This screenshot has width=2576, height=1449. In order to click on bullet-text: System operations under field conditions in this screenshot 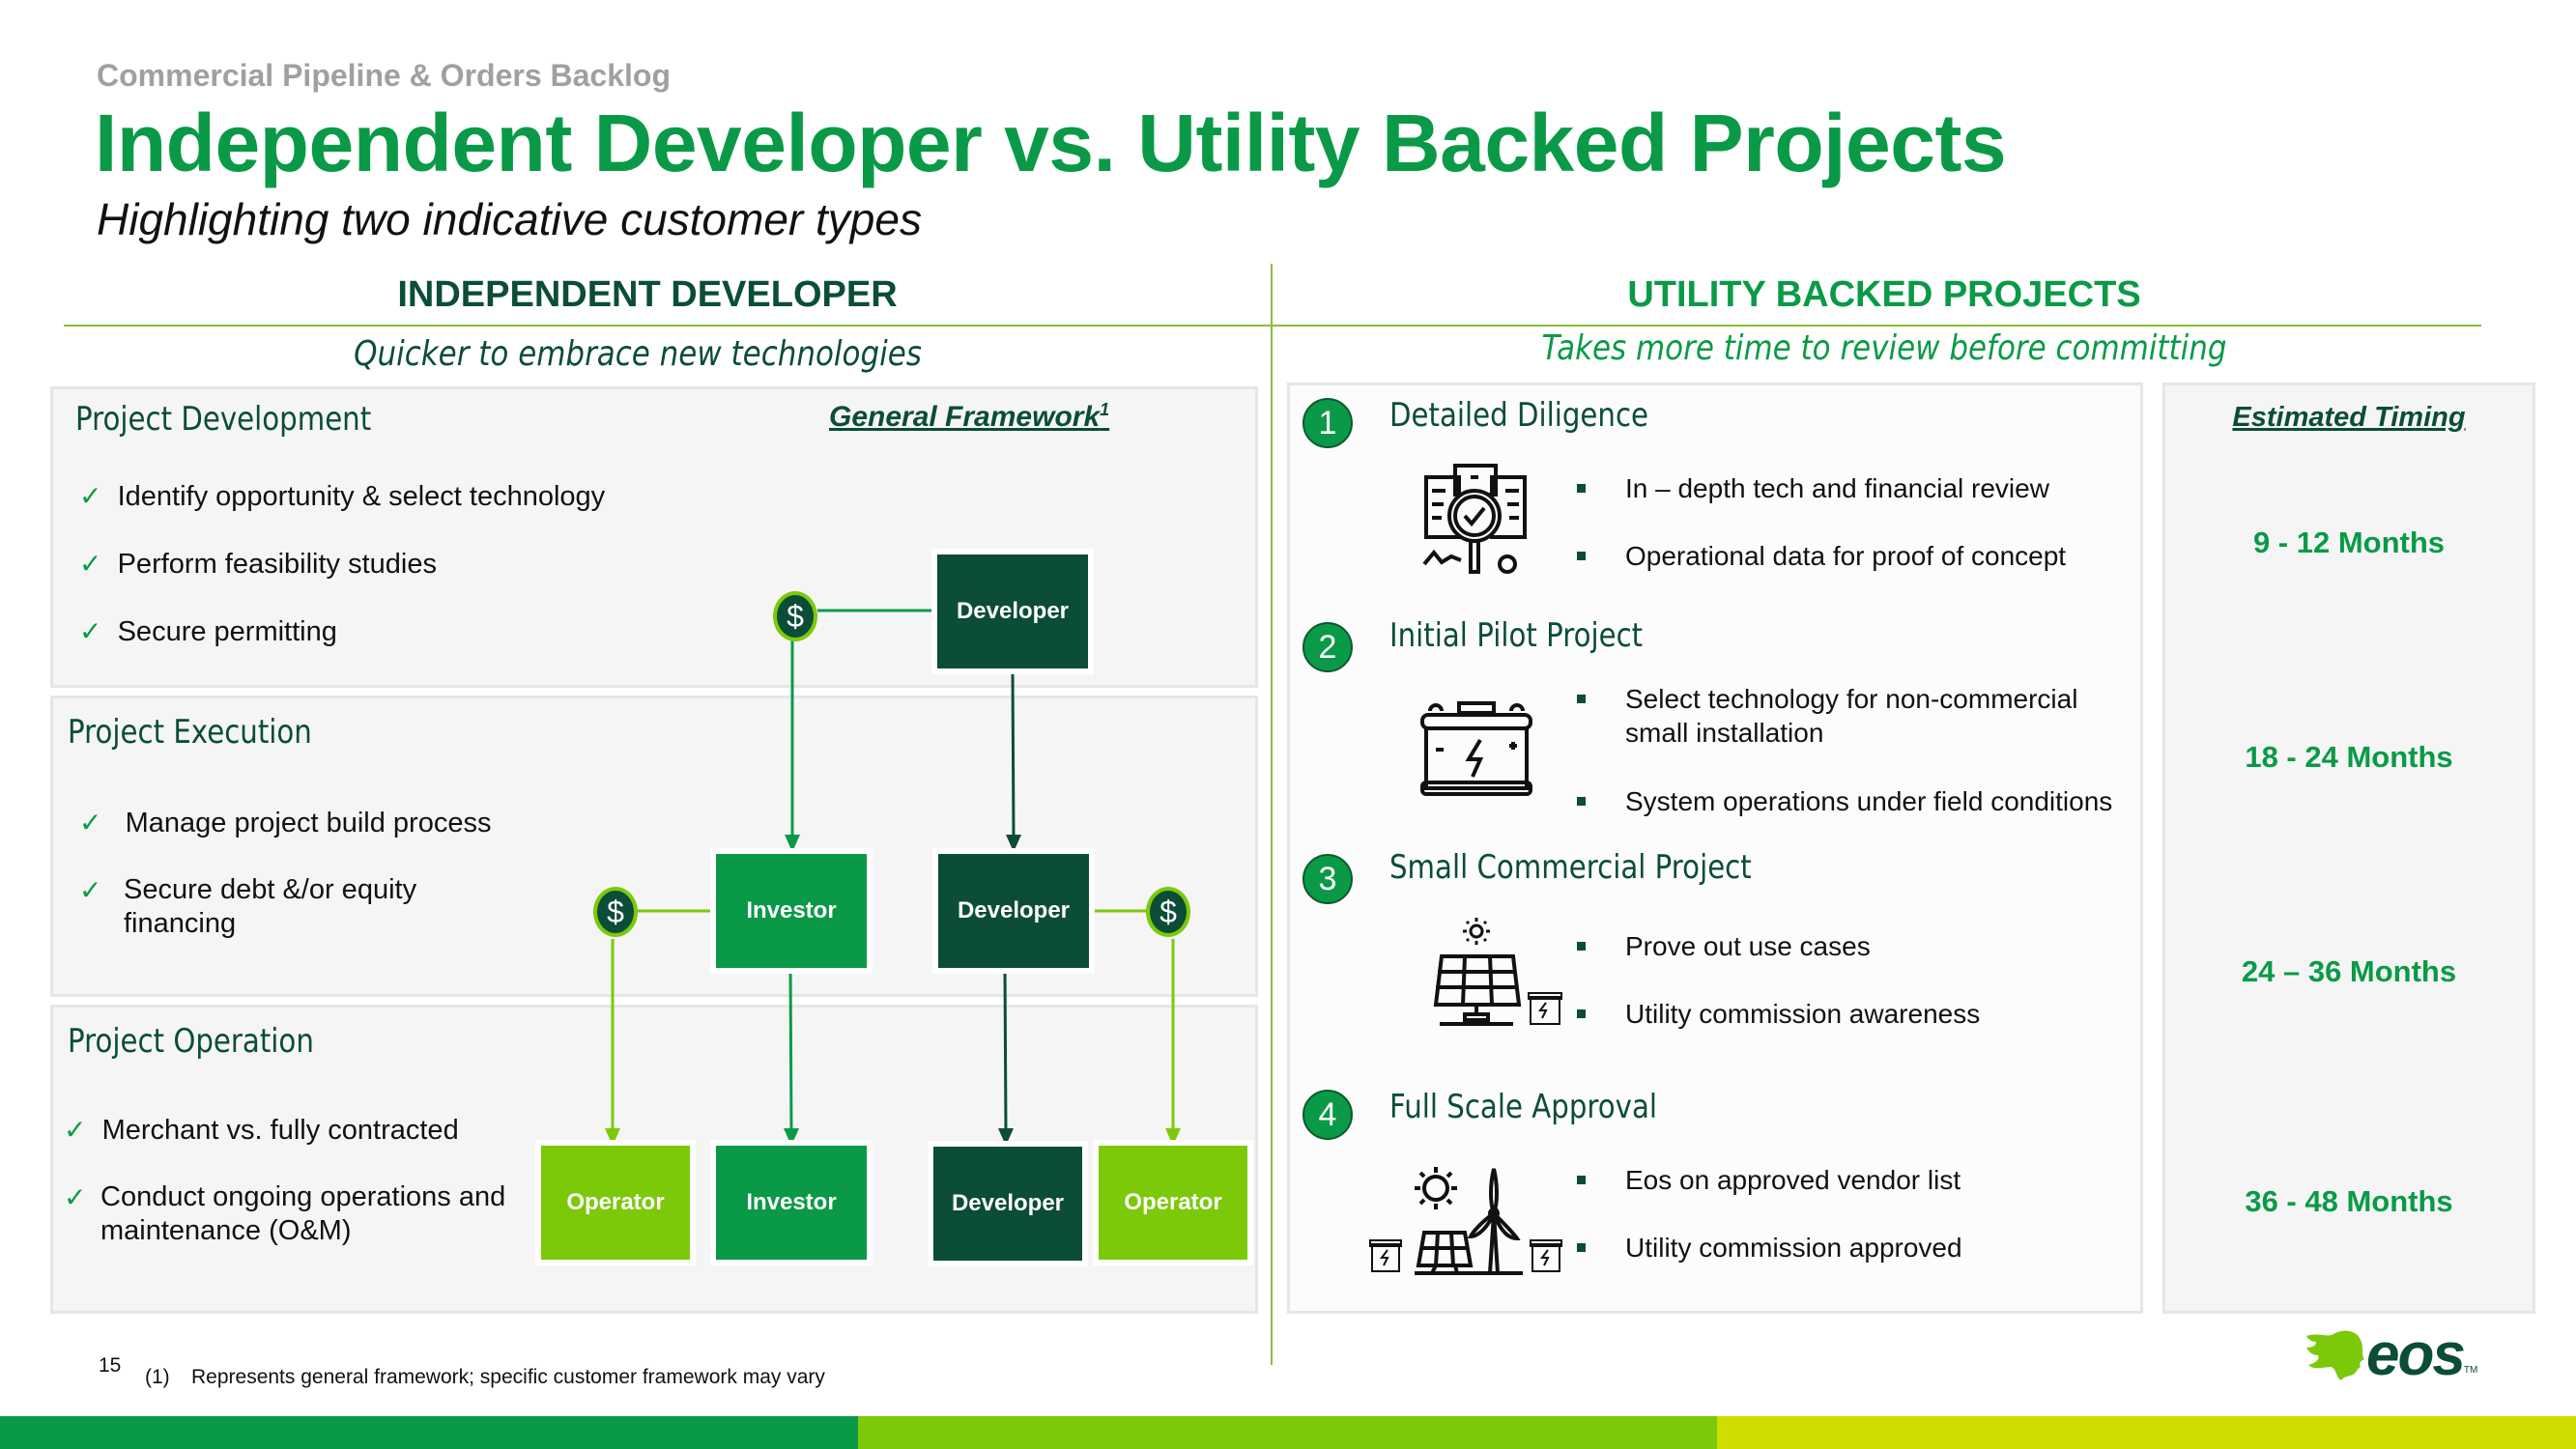, I will do `click(1869, 801)`.